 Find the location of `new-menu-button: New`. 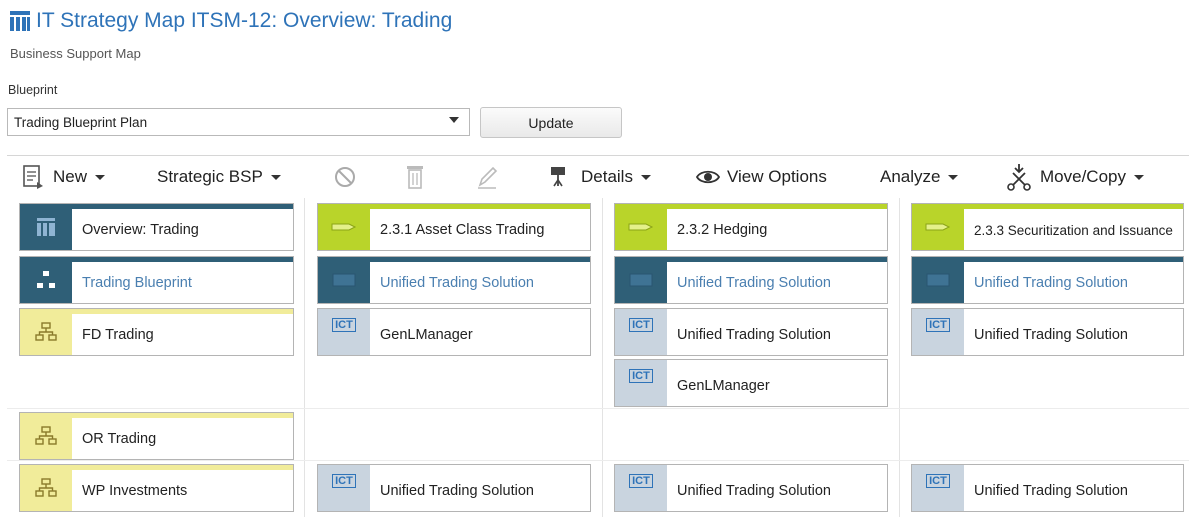

new-menu-button: New is located at coordinates (63, 177).